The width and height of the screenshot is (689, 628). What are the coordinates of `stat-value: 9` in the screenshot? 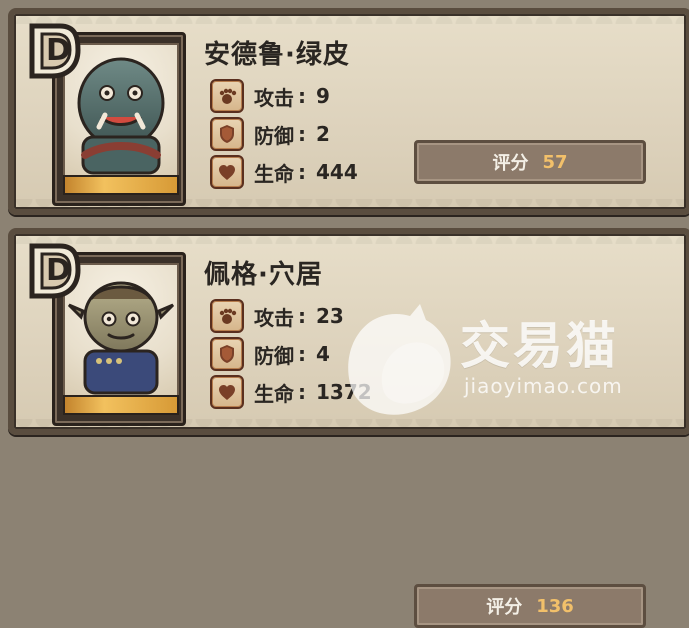 It's located at (323, 96).